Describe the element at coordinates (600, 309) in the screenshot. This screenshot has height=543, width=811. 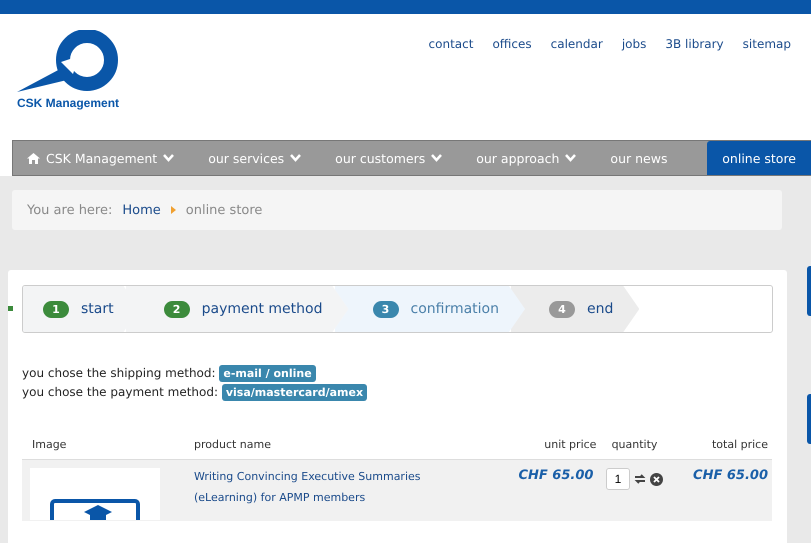
I see `step-label: end` at that location.